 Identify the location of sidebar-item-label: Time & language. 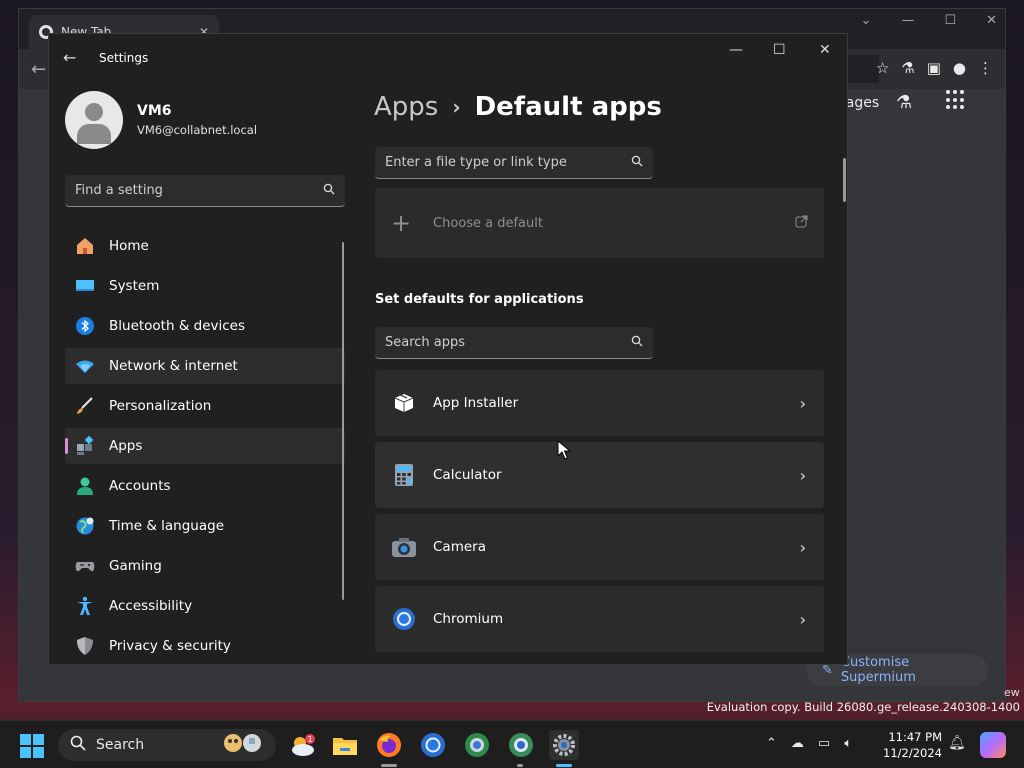
(167, 526).